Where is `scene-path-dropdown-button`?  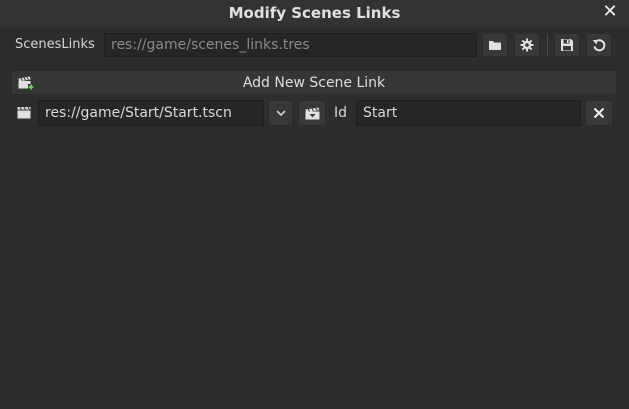
scene-path-dropdown-button is located at coordinates (280, 113).